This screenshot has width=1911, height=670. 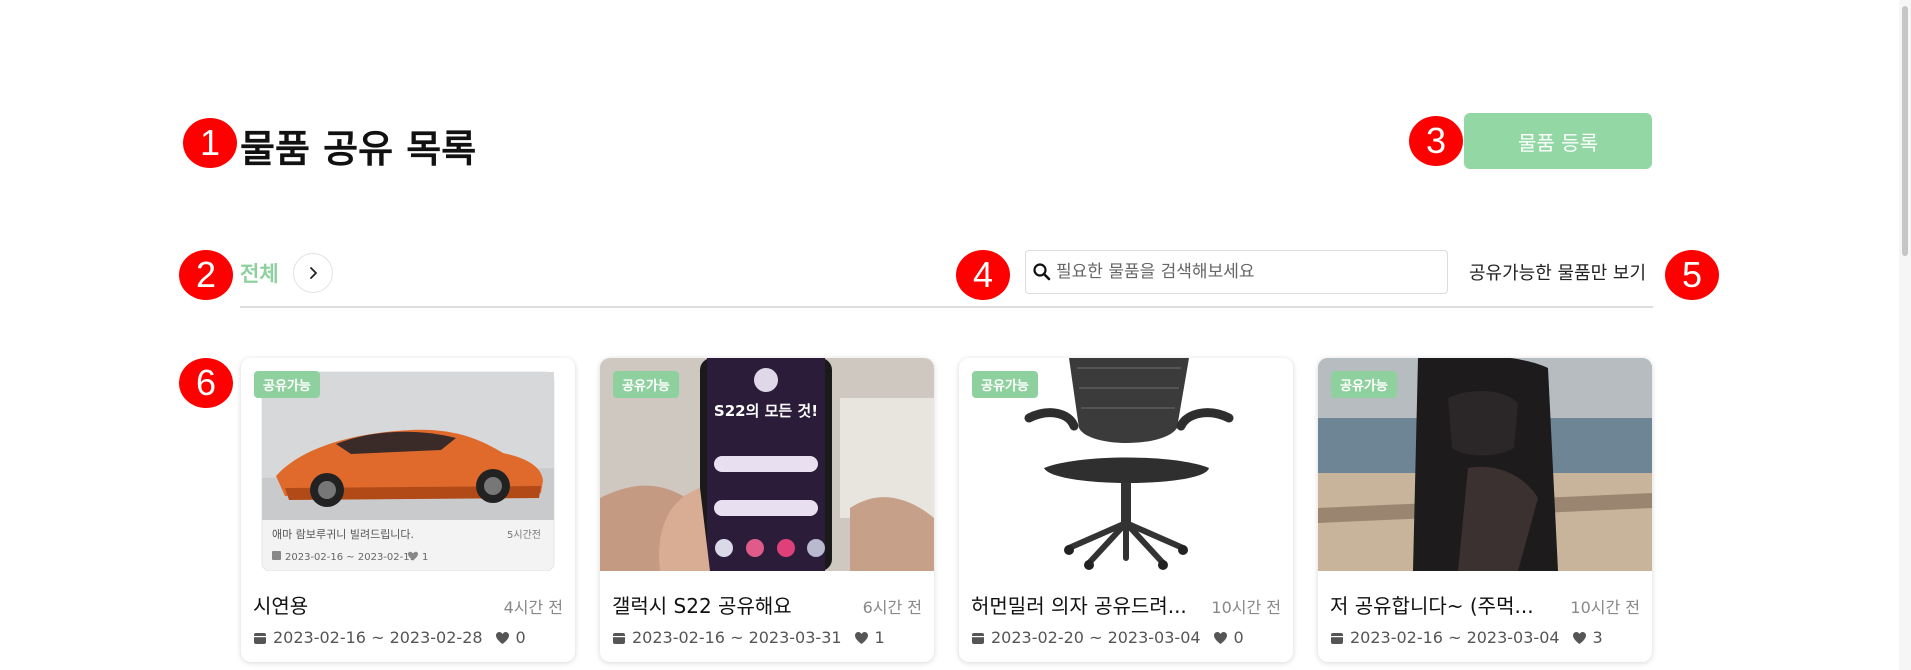 I want to click on annotation-marker-3: 3, so click(x=1436, y=141).